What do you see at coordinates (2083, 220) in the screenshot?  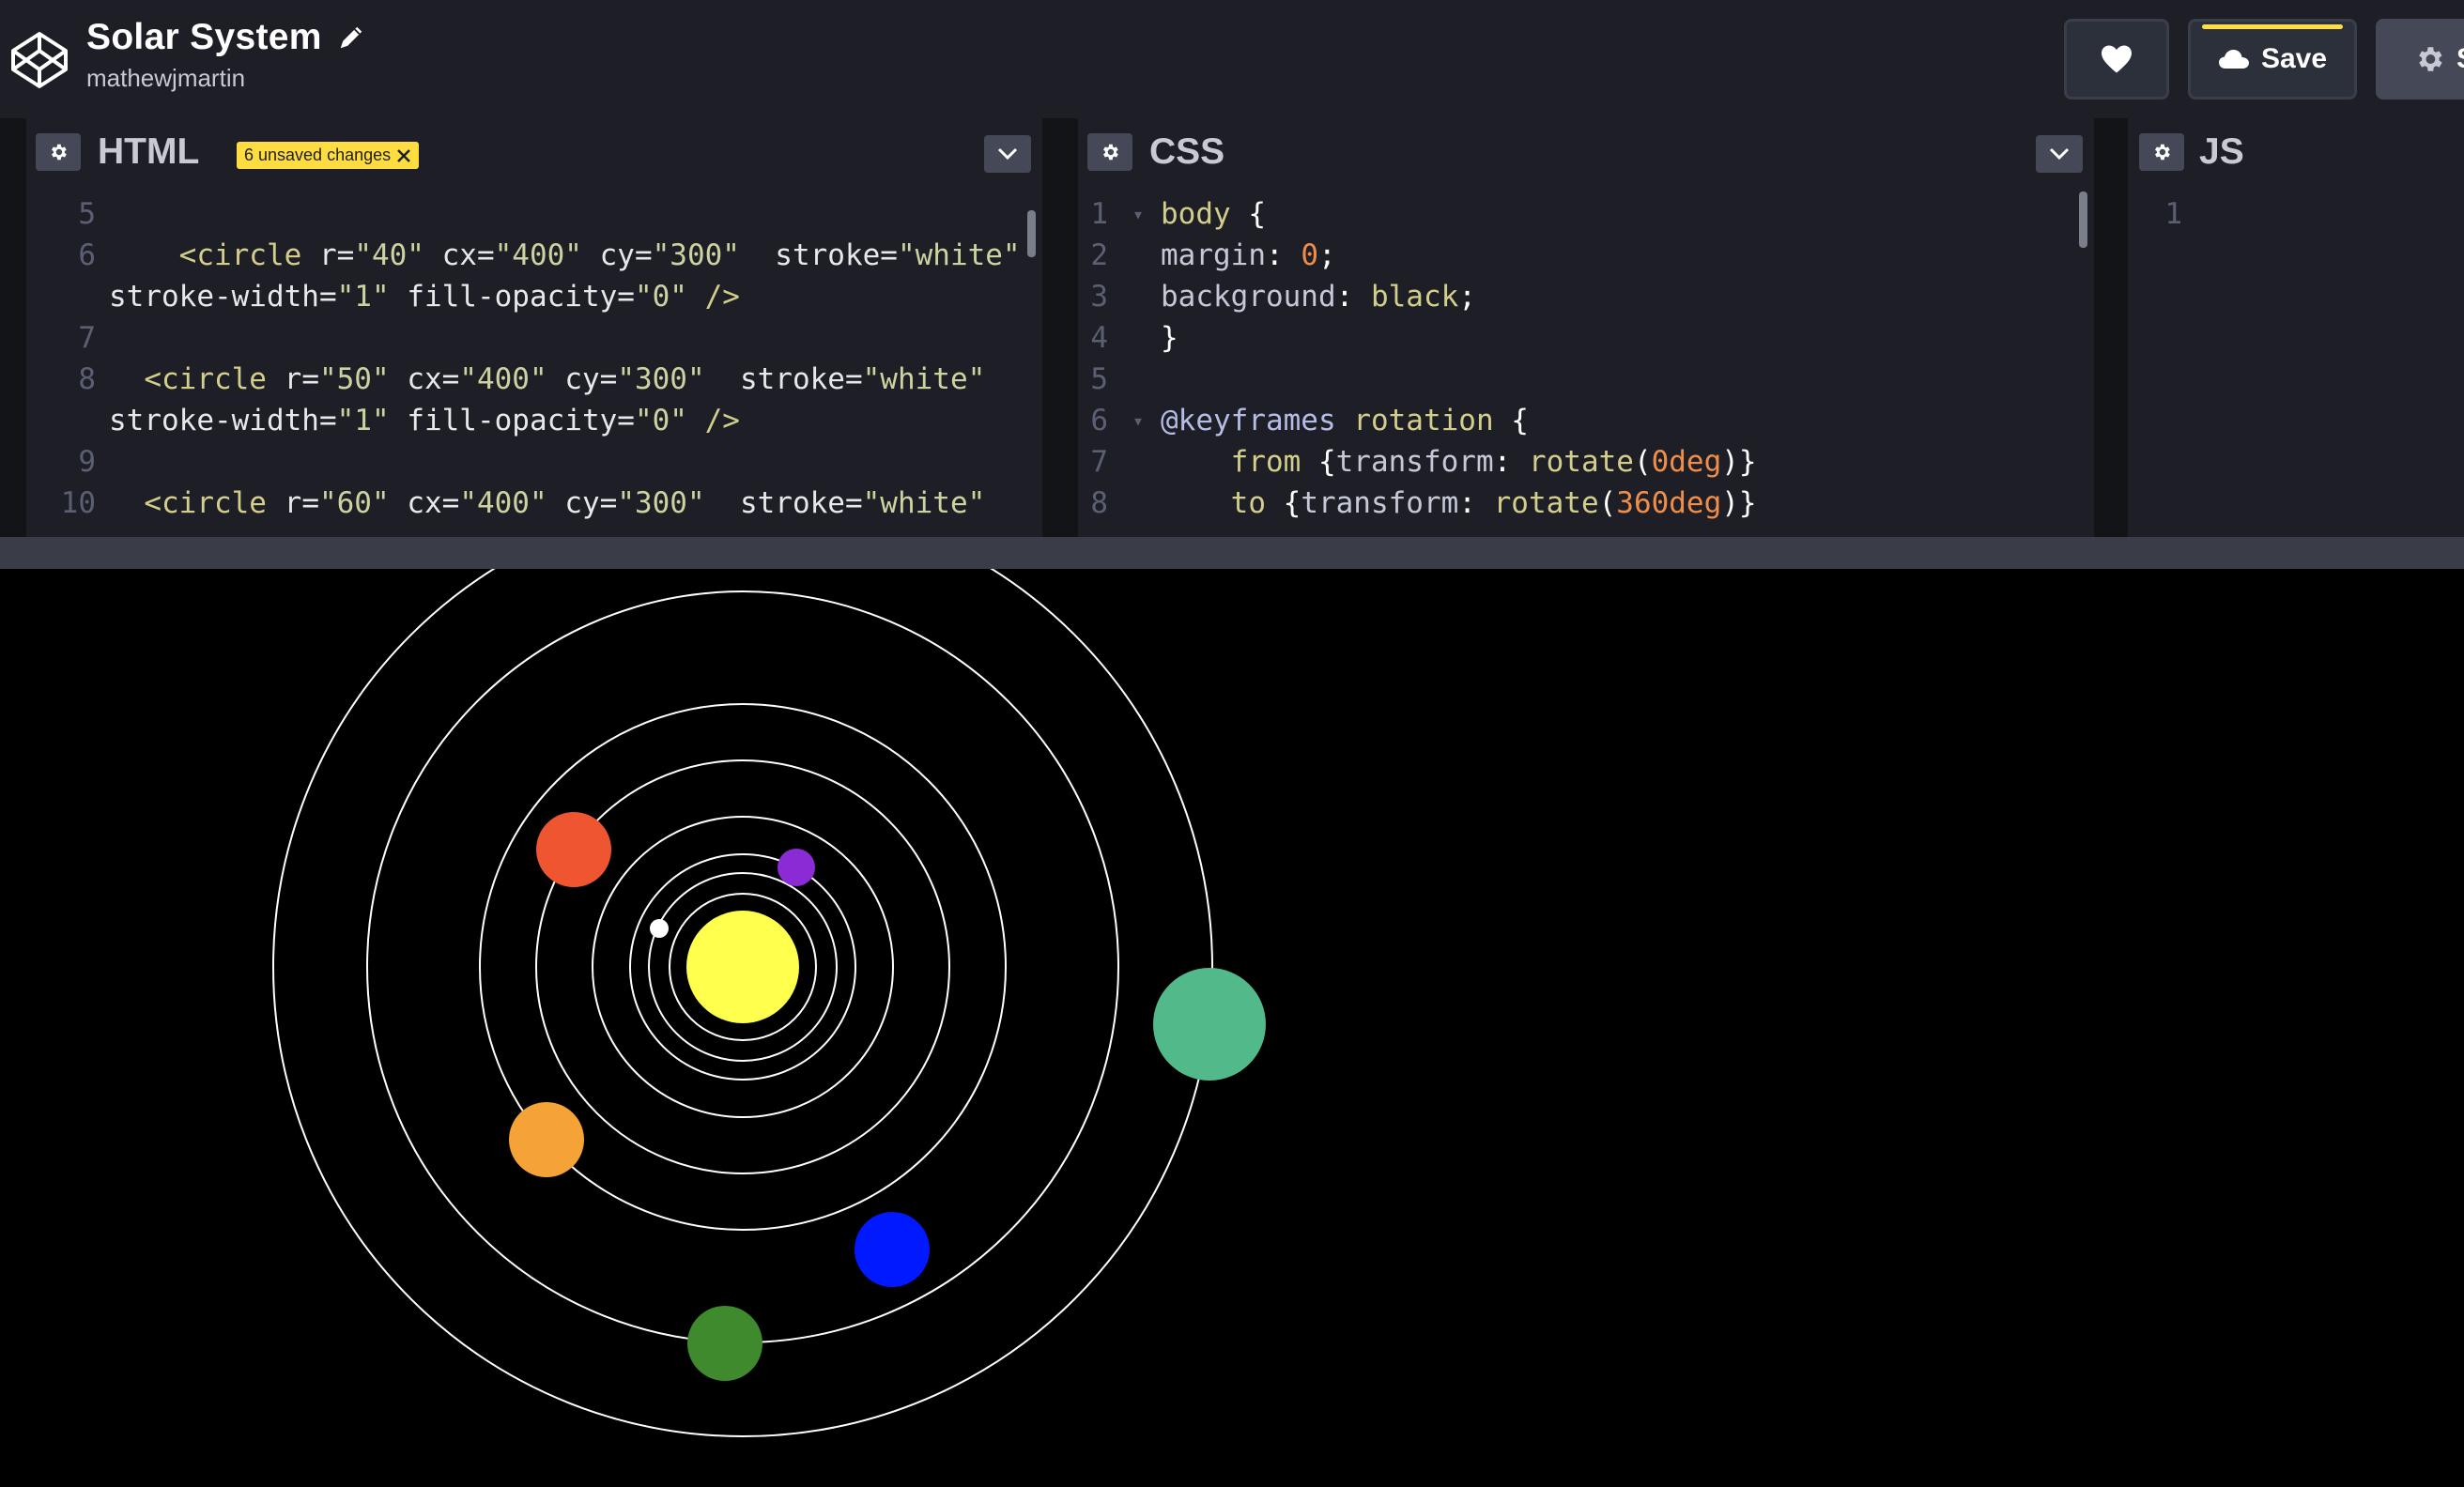 I see `css-scrollbar` at bounding box center [2083, 220].